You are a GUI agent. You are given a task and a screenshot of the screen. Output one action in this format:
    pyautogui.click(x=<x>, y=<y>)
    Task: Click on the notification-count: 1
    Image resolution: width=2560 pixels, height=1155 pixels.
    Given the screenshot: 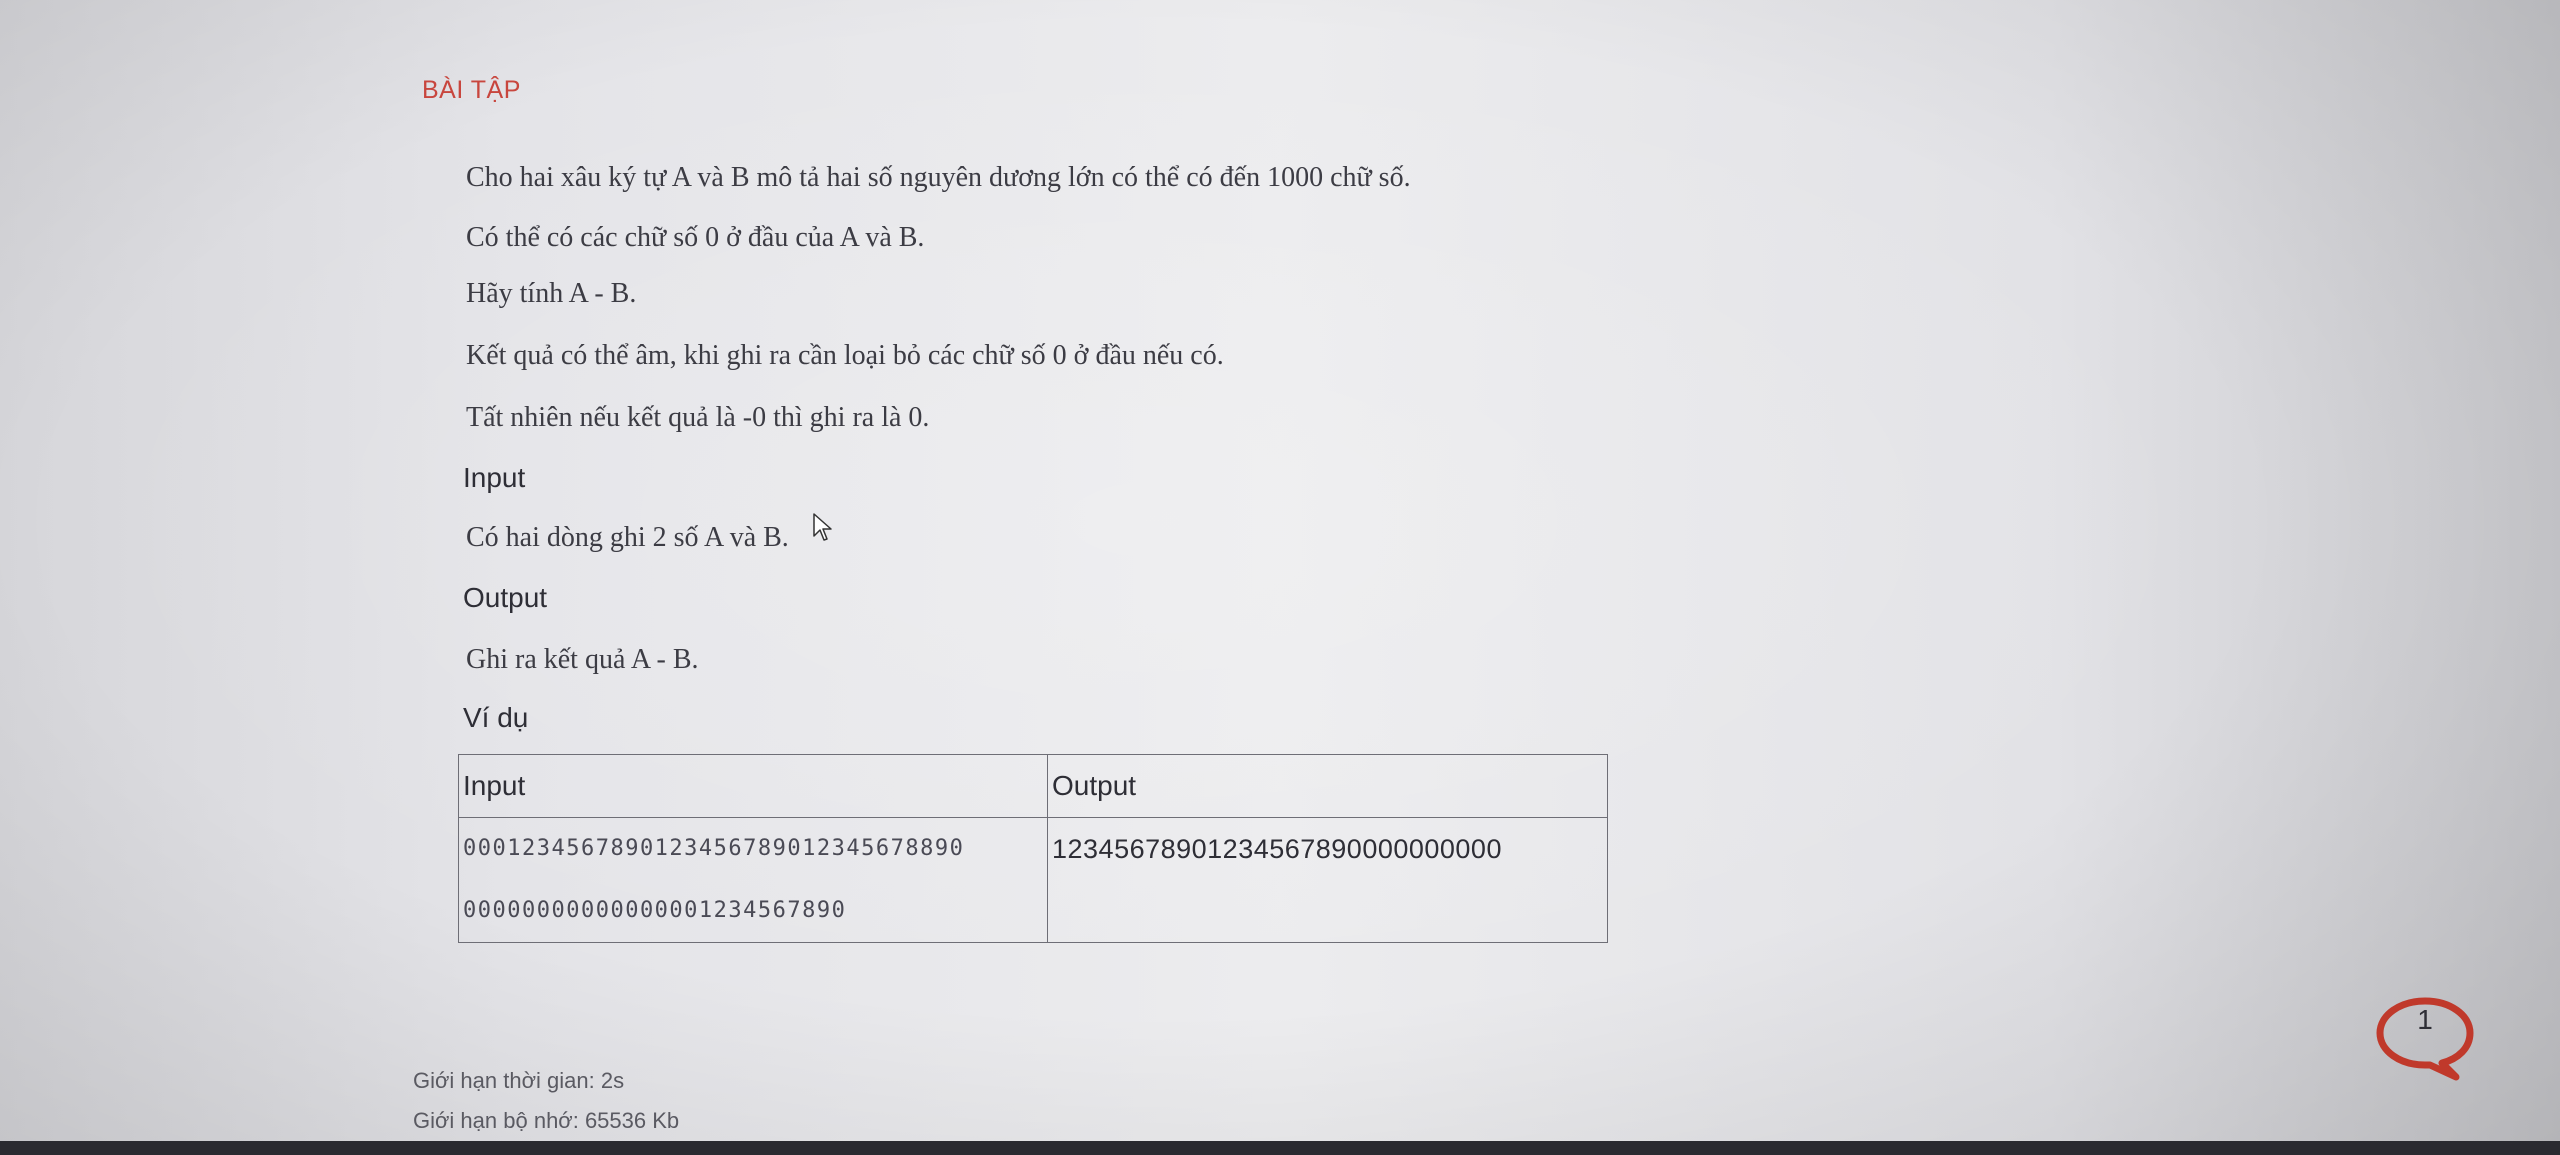 What is the action you would take?
    pyautogui.click(x=2425, y=1019)
    